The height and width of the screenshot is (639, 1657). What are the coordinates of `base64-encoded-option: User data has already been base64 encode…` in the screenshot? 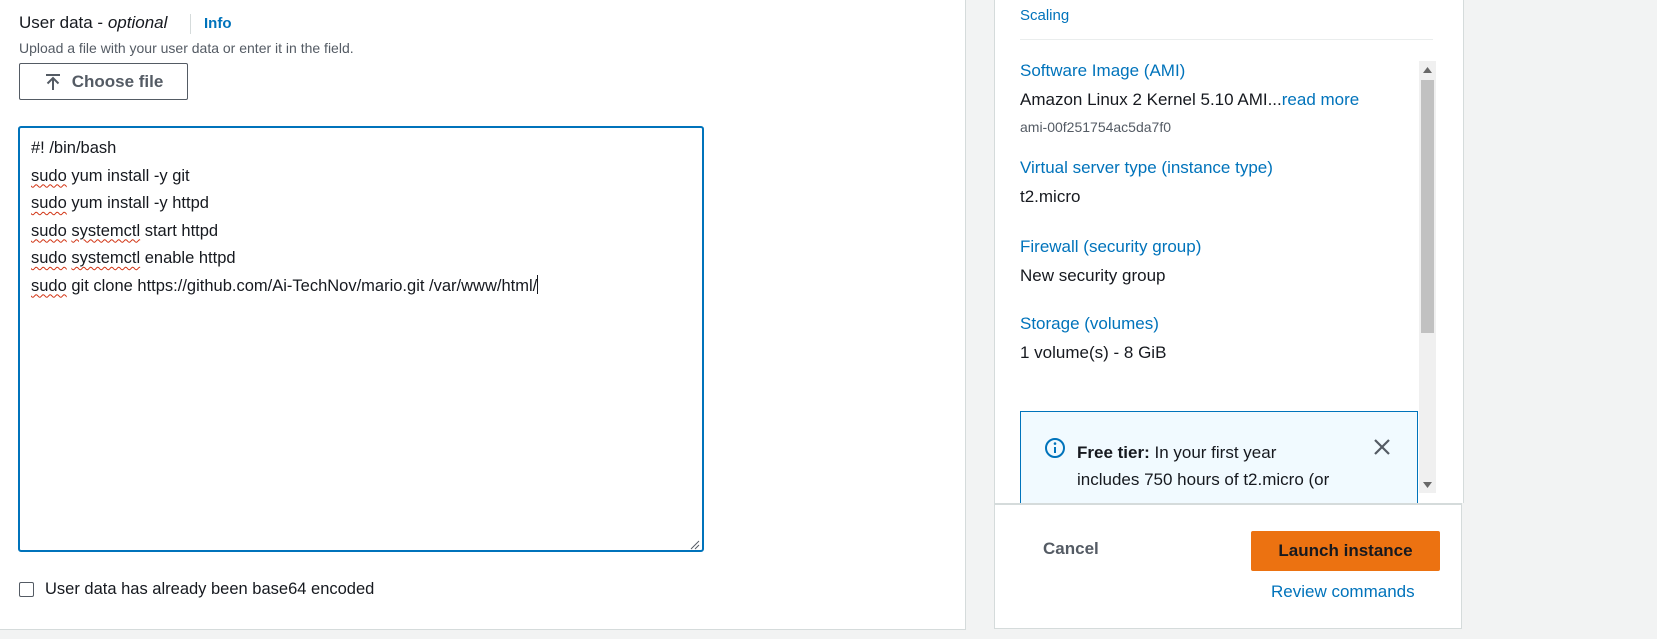 It's located at (196, 589).